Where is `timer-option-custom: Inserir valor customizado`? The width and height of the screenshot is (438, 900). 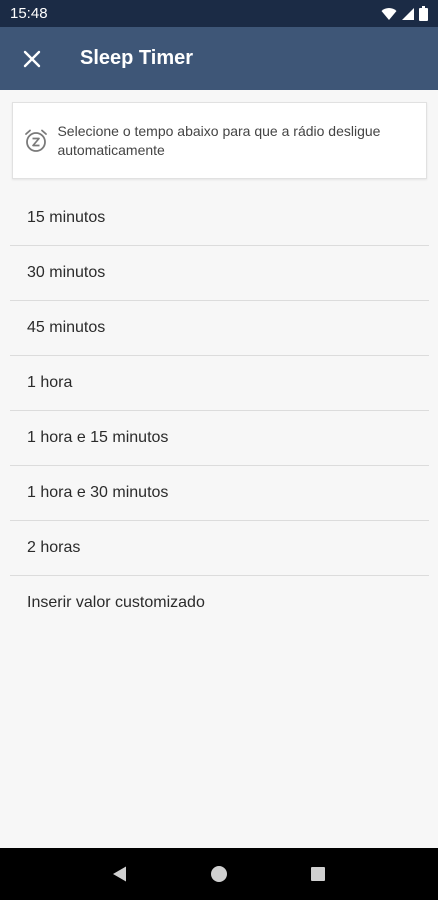
timer-option-custom: Inserir valor customizado is located at coordinates (219, 603).